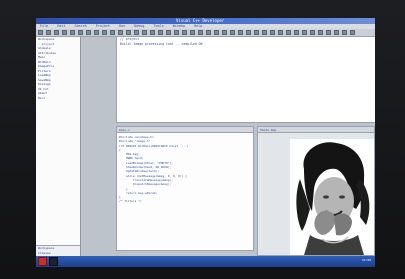  What do you see at coordinates (103, 26) in the screenshot?
I see `menu-item-project: Project` at bounding box center [103, 26].